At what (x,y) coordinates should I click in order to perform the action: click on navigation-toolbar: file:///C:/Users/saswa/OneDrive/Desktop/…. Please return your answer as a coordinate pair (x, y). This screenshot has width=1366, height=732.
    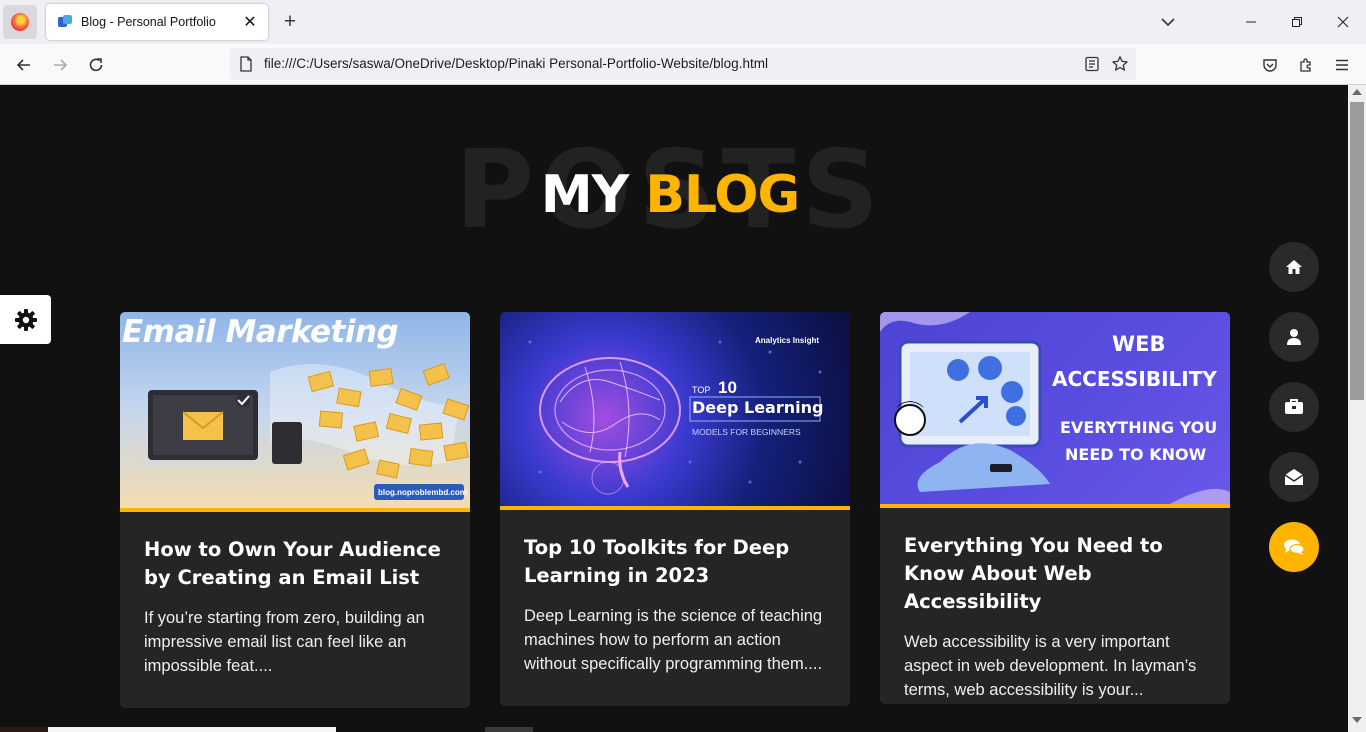
    Looking at the image, I should click on (683, 64).